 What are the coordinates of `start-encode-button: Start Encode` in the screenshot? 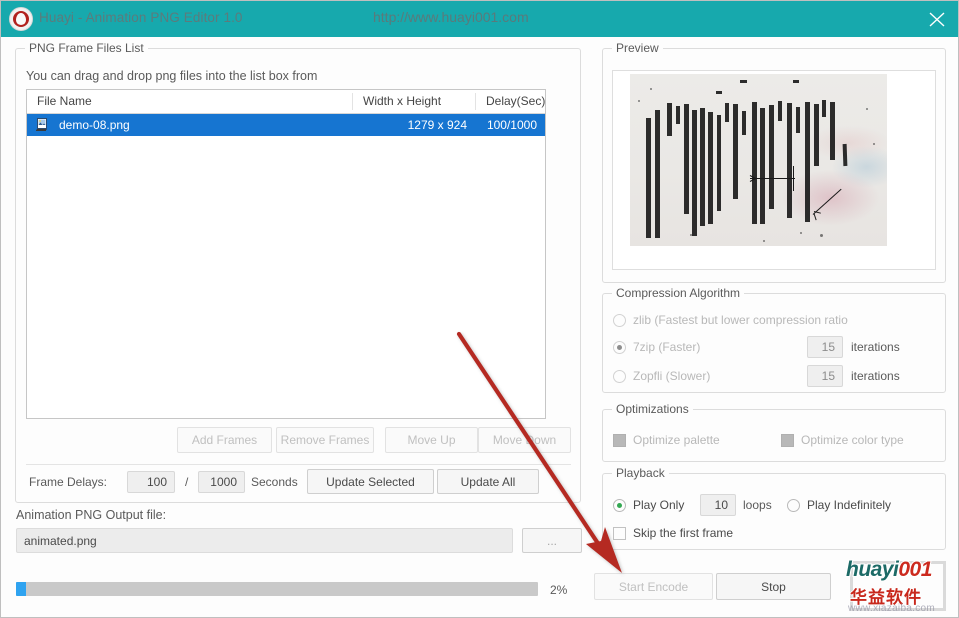 It's located at (653, 586).